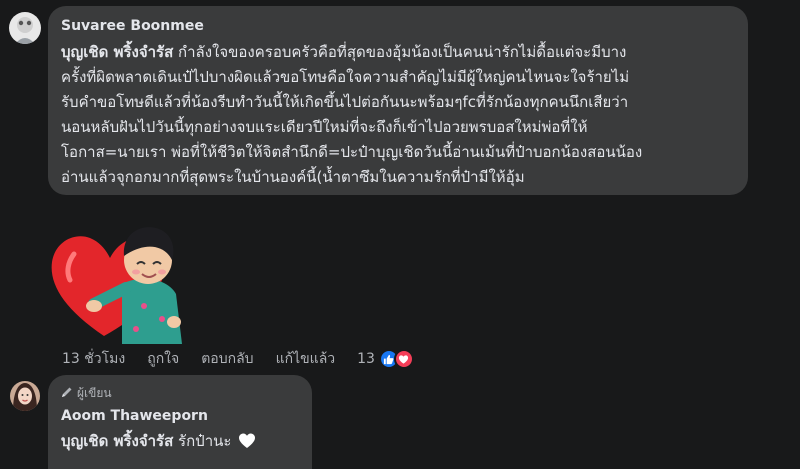  I want to click on love-reaction-icon, so click(403, 359).